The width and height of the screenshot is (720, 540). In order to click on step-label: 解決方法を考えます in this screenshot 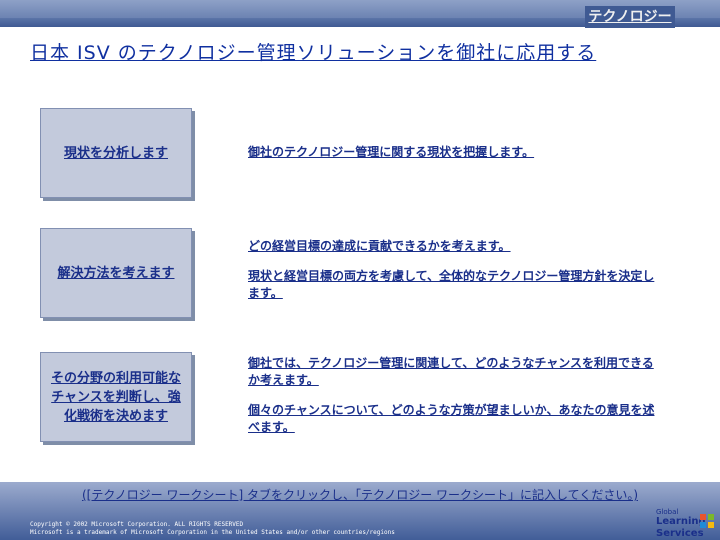, I will do `click(116, 273)`.